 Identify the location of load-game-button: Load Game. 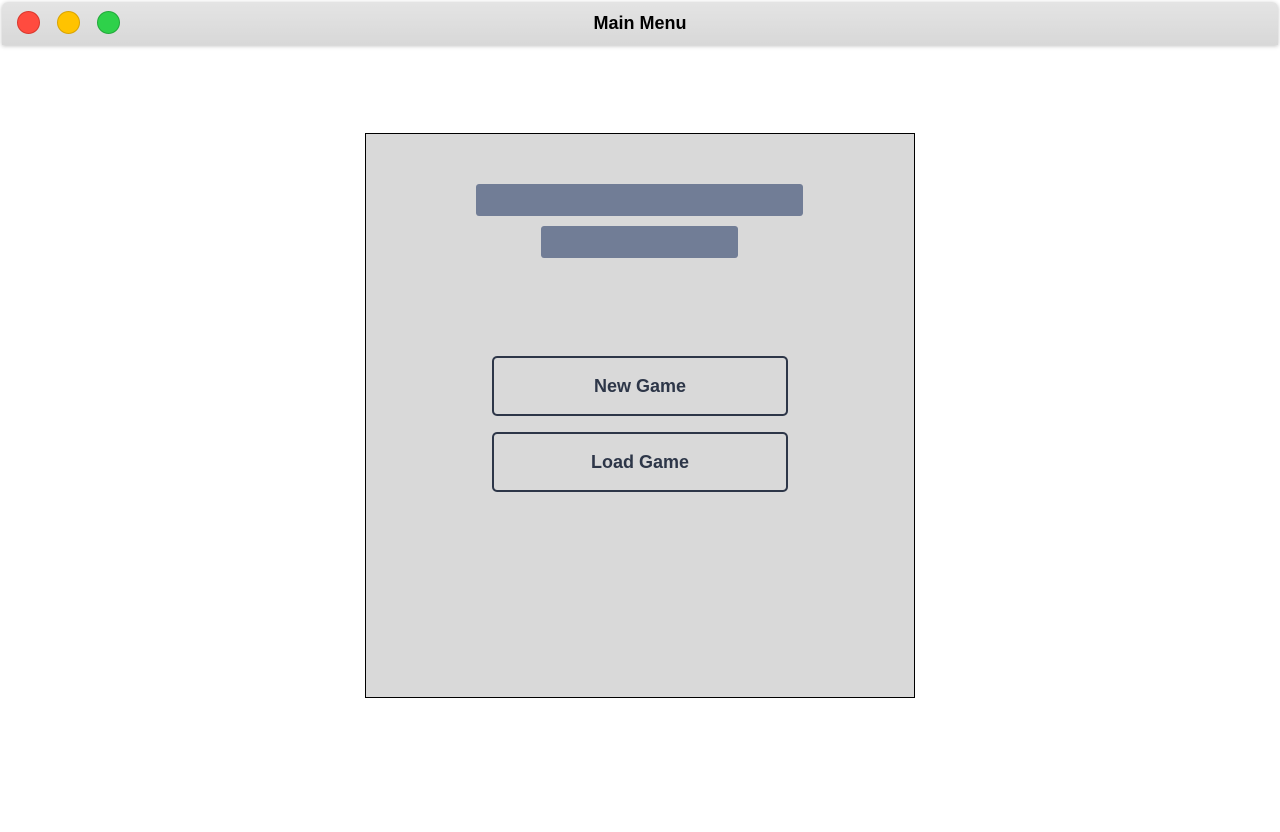
(640, 462).